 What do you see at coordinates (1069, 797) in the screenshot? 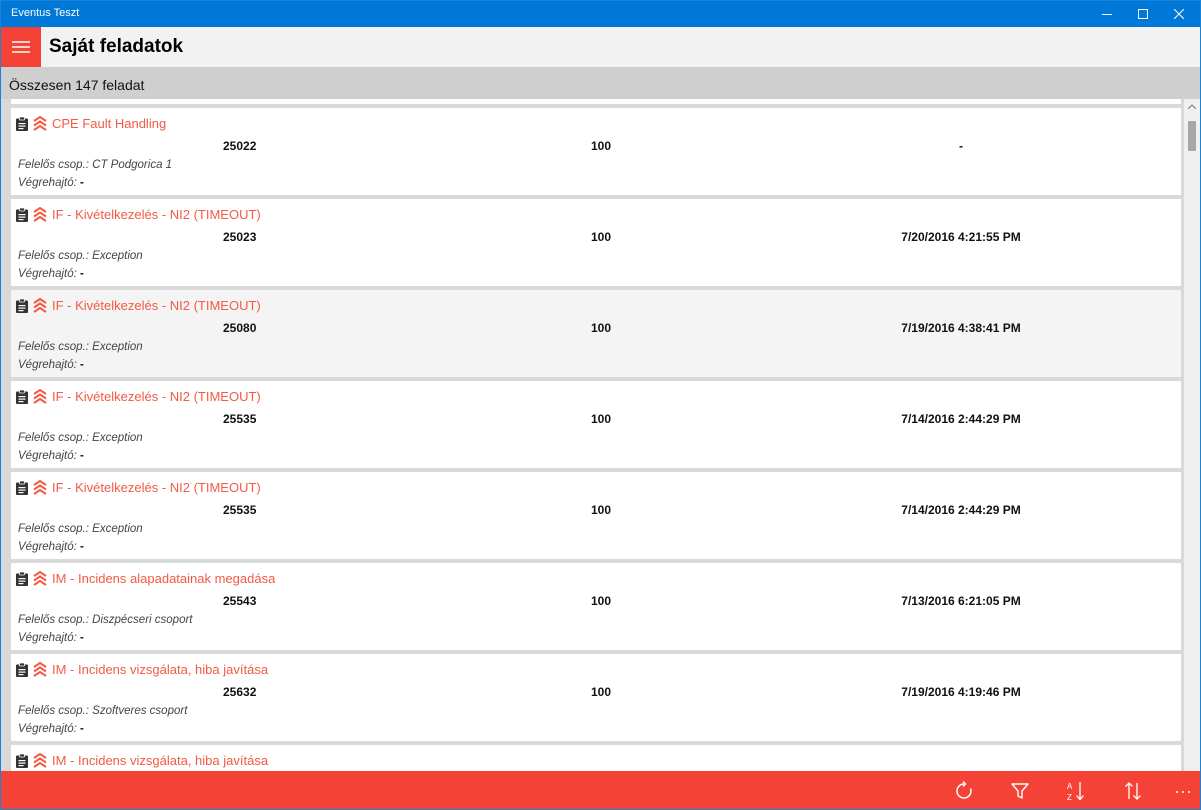
I see `svg-text: Z` at bounding box center [1069, 797].